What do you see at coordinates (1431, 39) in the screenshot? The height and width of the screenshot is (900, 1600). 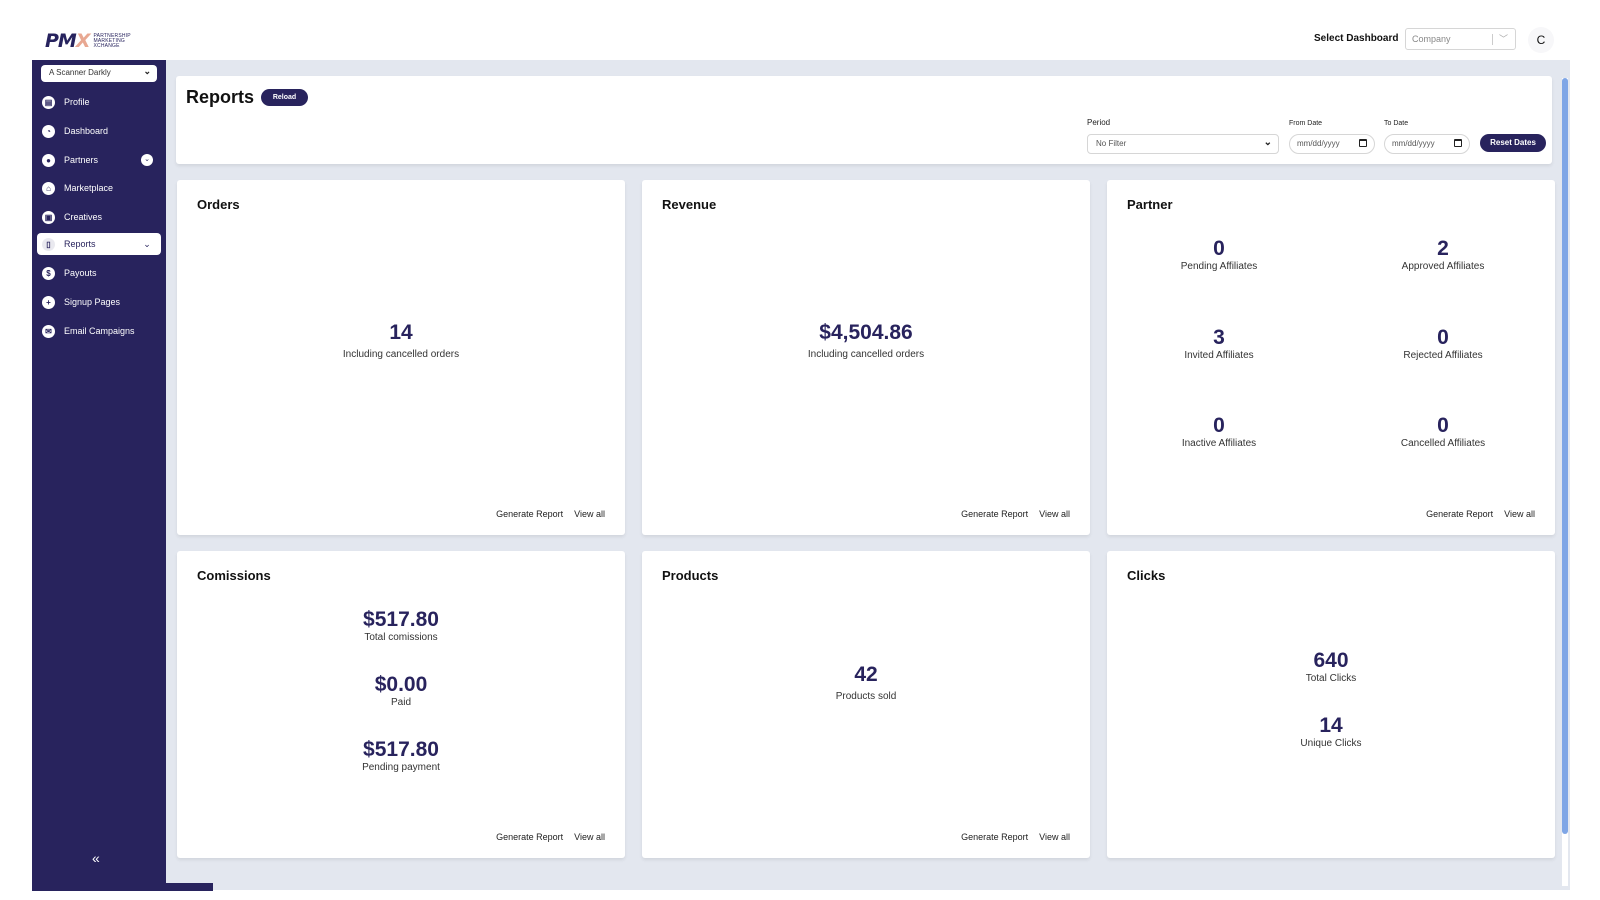 I see `dashboard-select-value: Company` at bounding box center [1431, 39].